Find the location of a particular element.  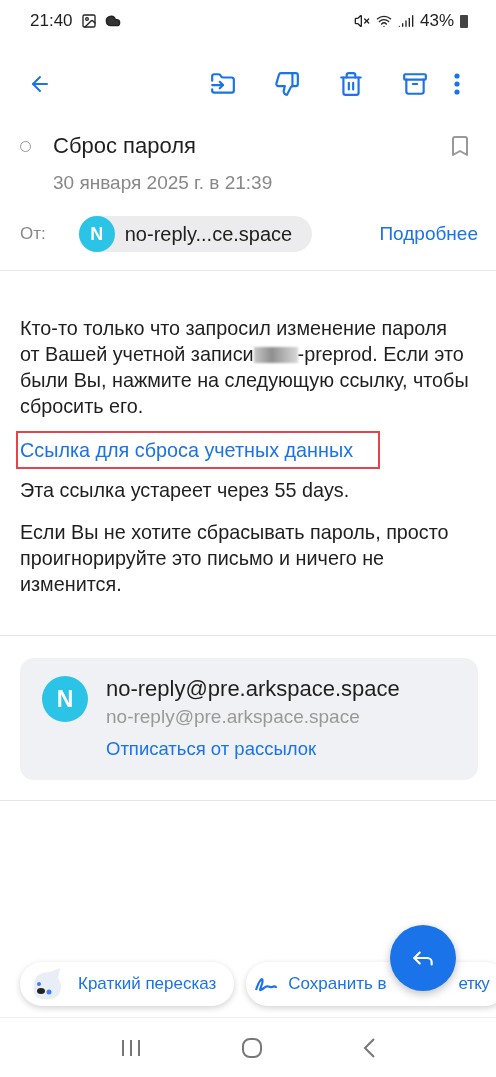

body-text: Кто-то только что запросил изменение пароля is located at coordinates (234, 328).